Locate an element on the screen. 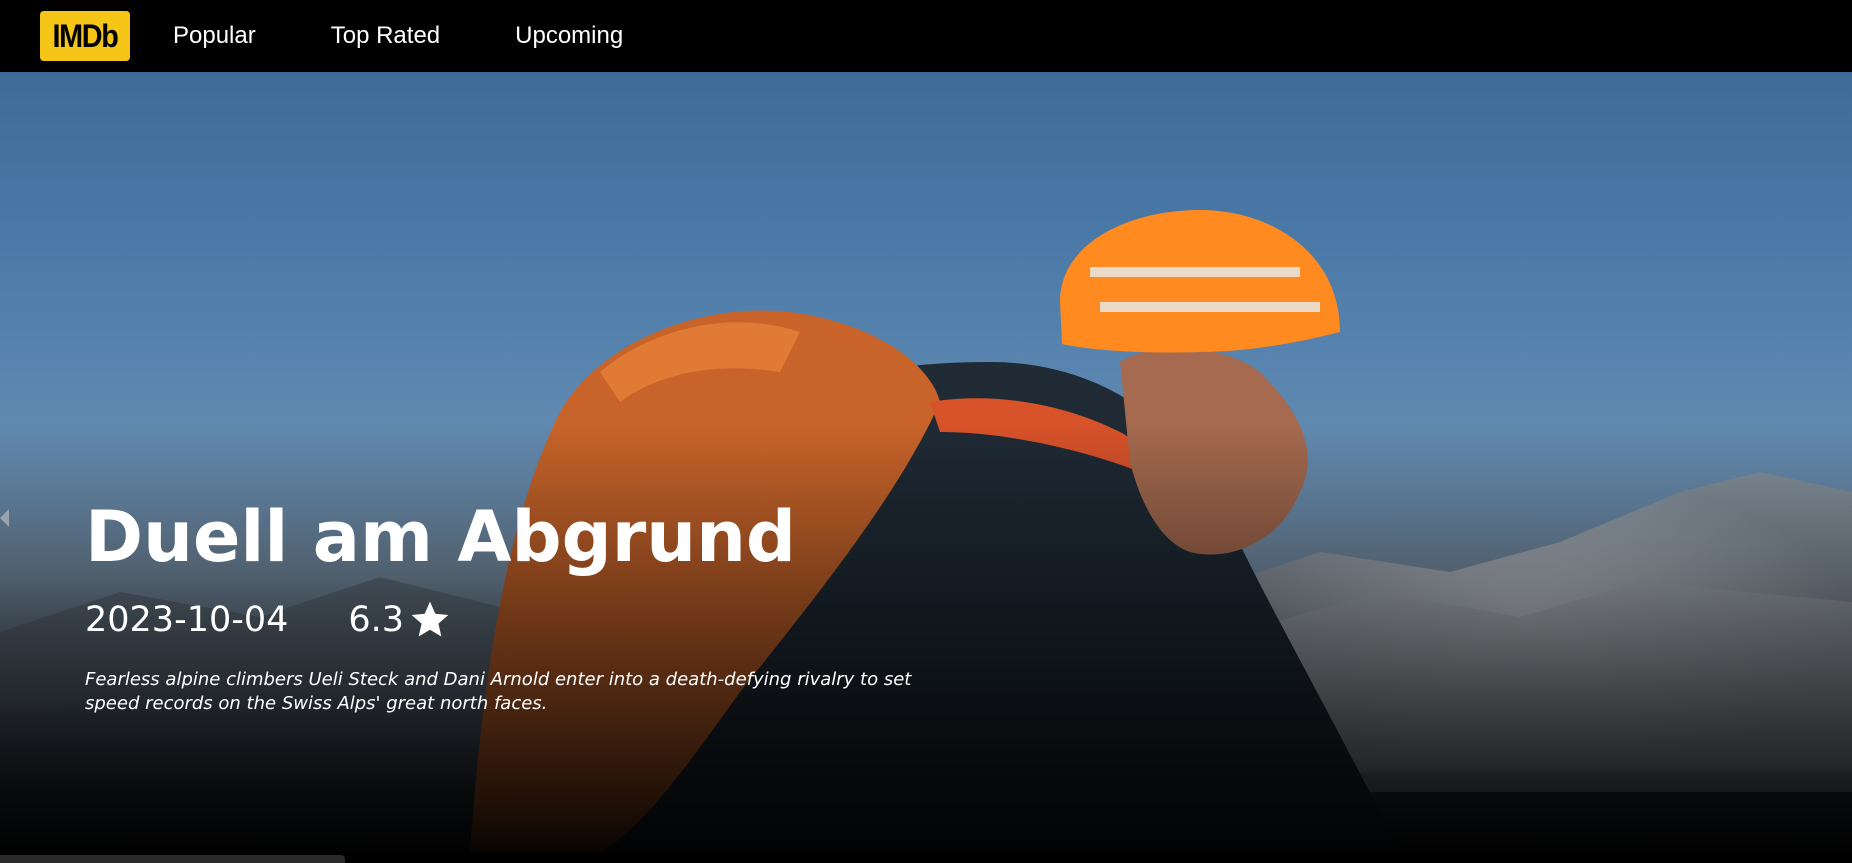 This screenshot has height=863, width=1852. imdb-logo: IMDb is located at coordinates (85, 36).